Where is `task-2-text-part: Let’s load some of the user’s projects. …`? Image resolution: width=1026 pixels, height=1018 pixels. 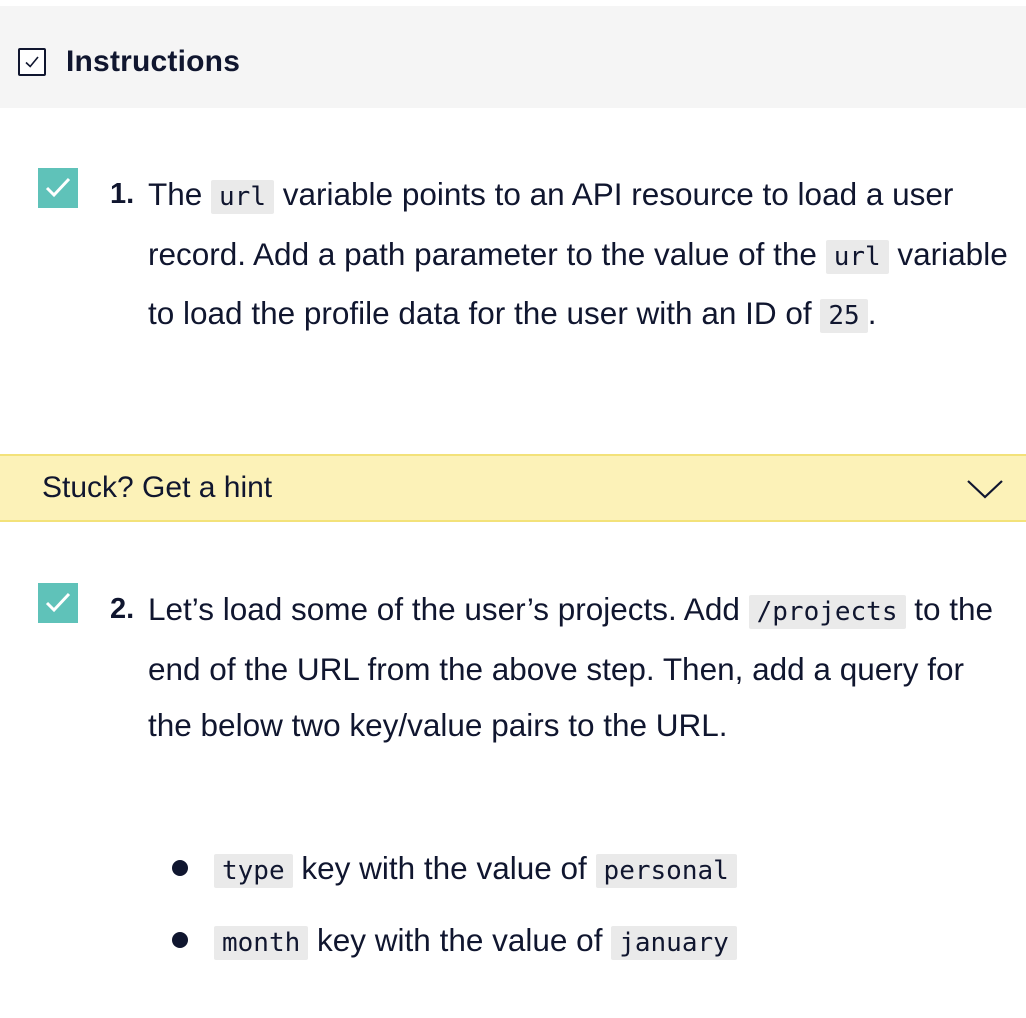 task-2-text-part: Let’s load some of the user’s projects. … is located at coordinates (448, 609).